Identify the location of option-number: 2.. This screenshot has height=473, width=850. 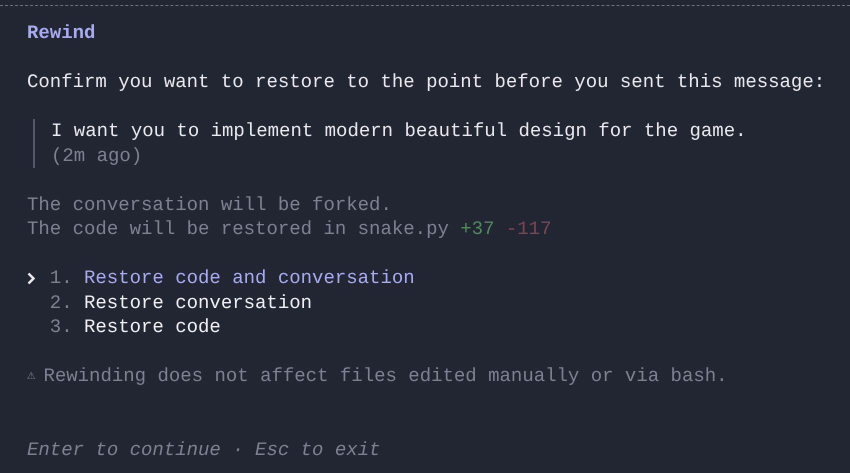
(61, 302).